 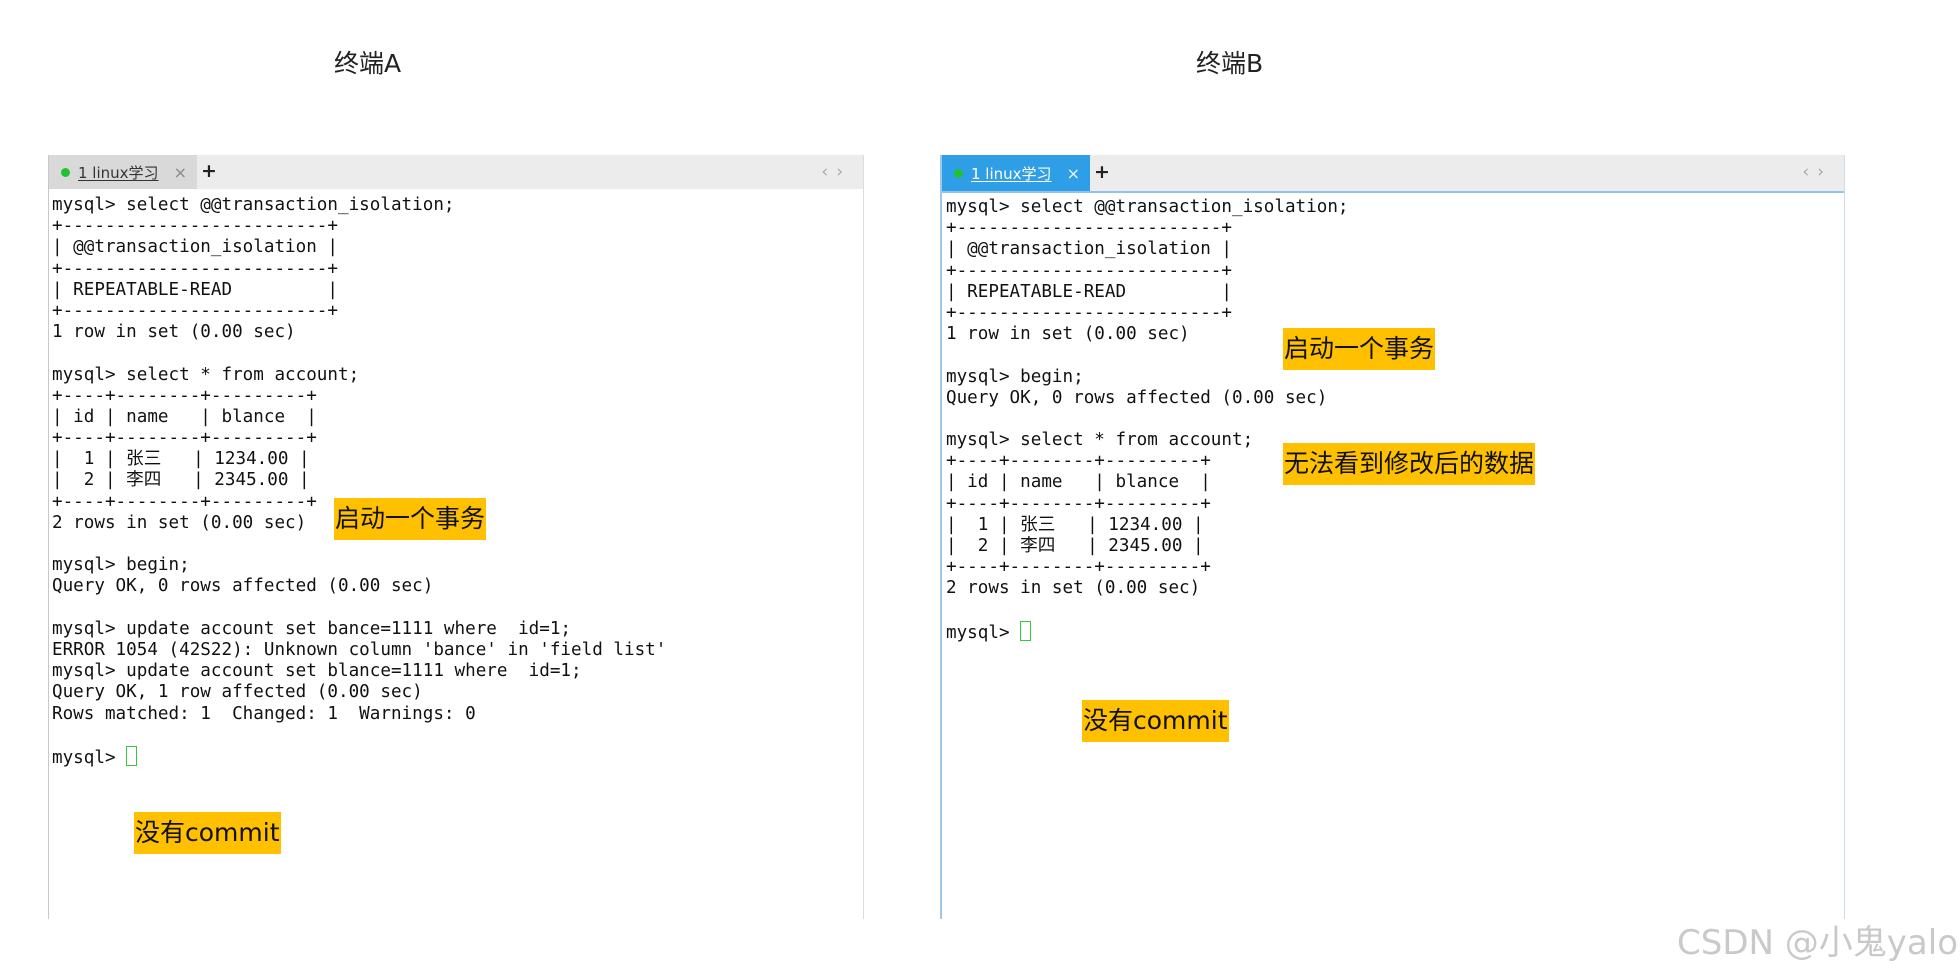 I want to click on terminal-line: Rows matched: 1 Changed: 1 Warnings: 0, so click(x=264, y=713).